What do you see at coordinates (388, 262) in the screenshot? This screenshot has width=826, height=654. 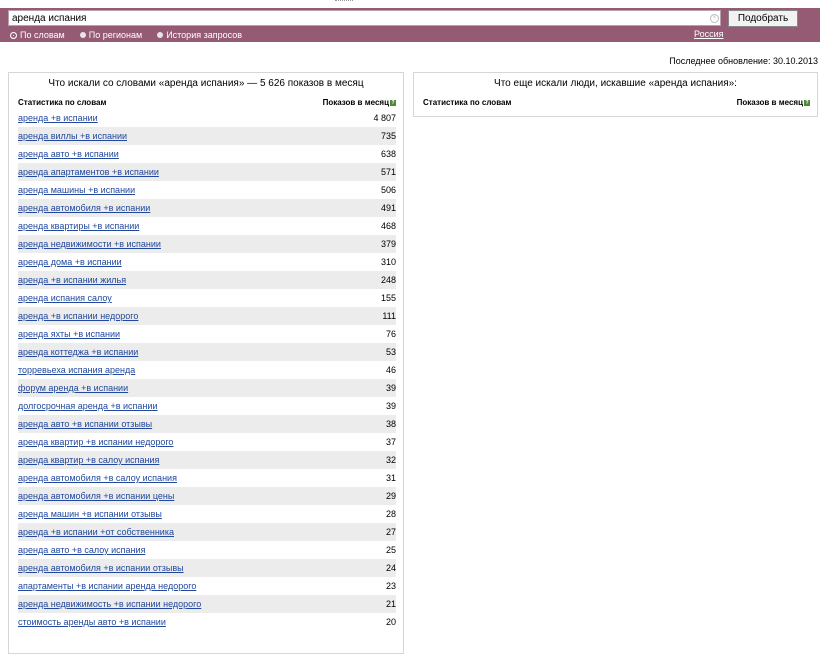 I see `shows-count: 310` at bounding box center [388, 262].